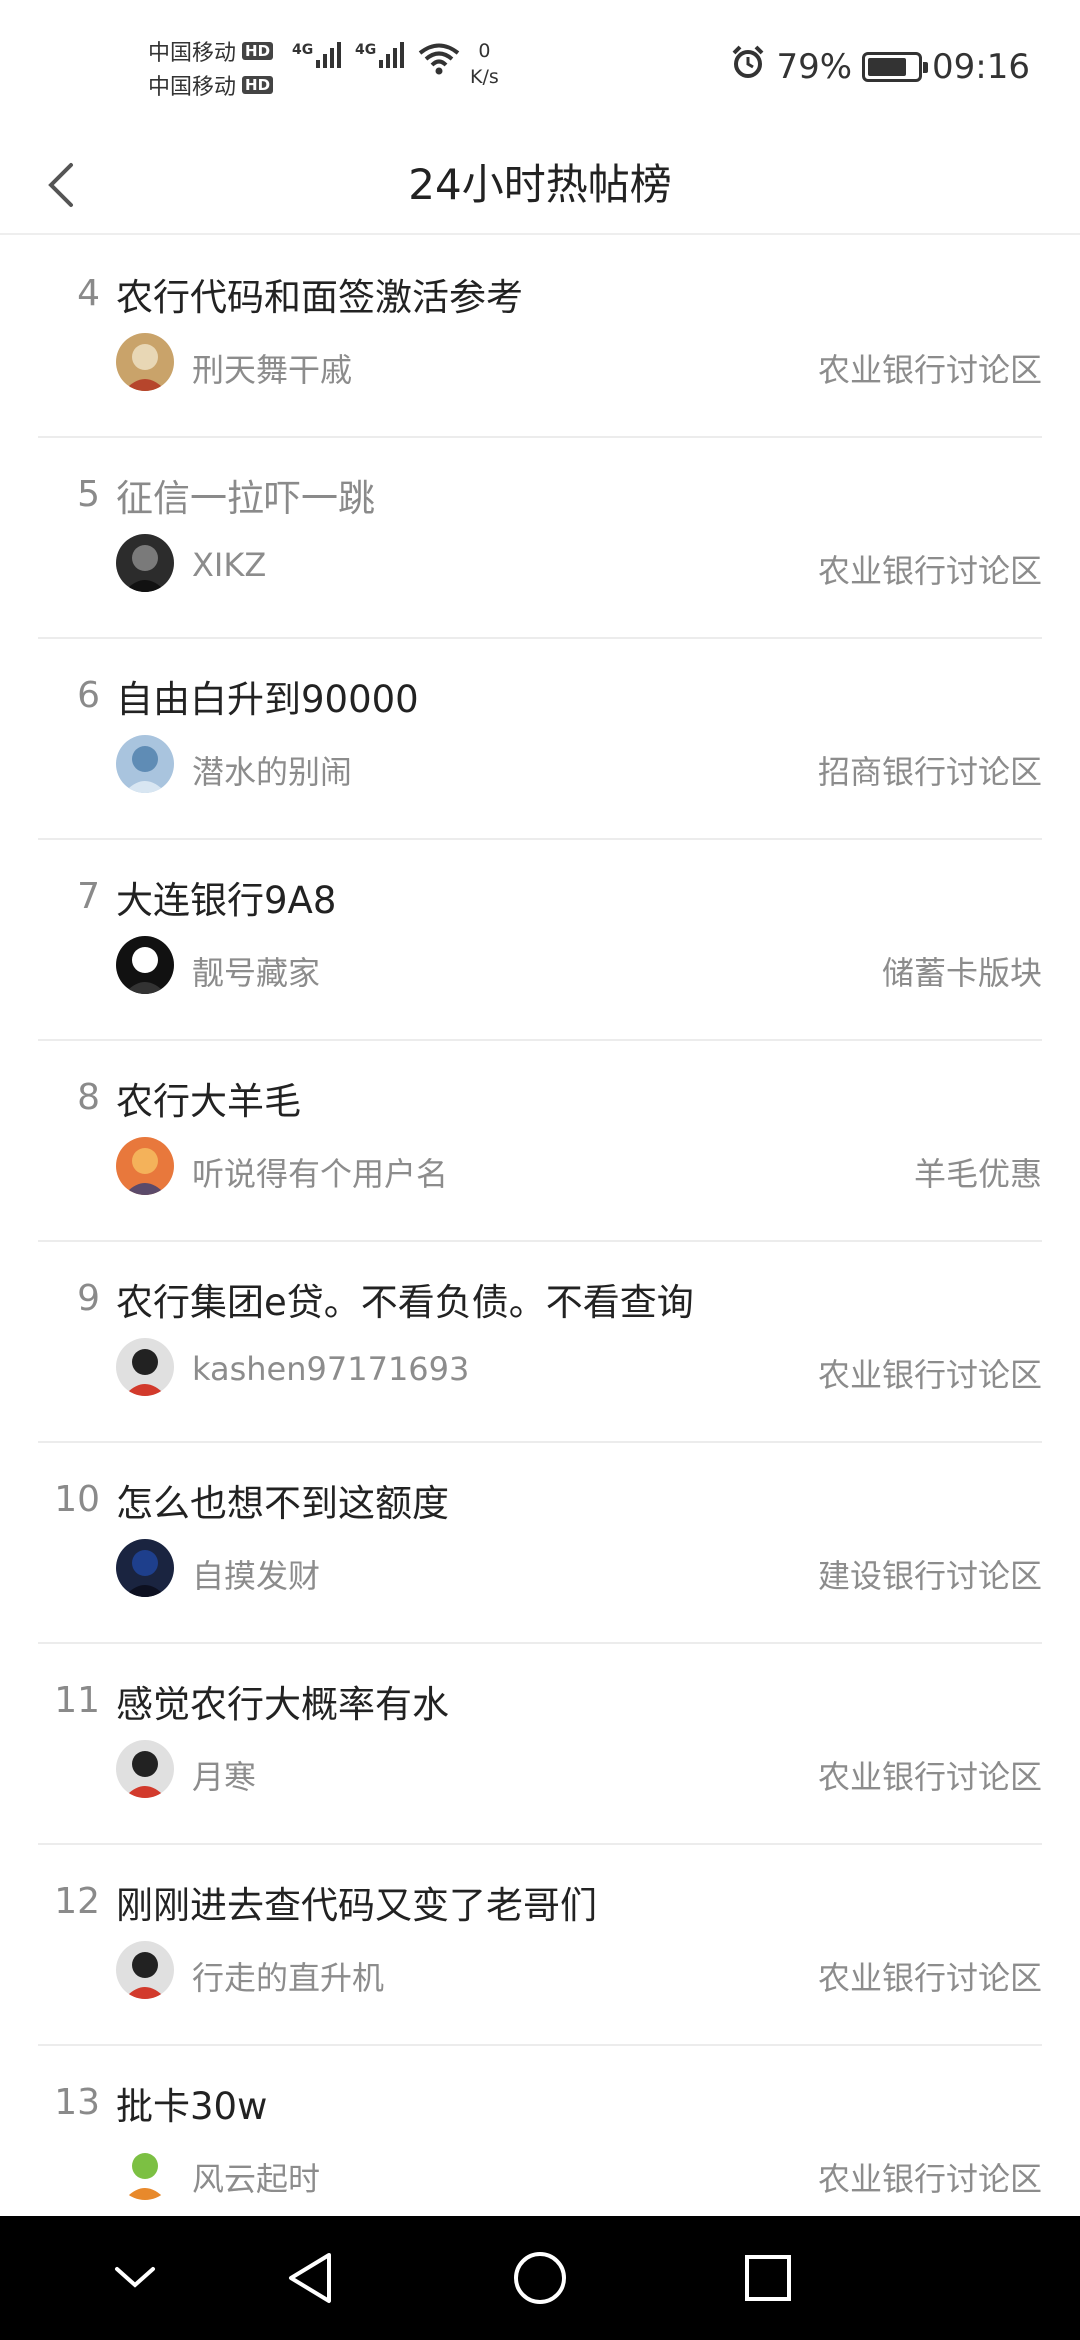 Image resolution: width=1080 pixels, height=2340 pixels. I want to click on post-author: 潜水的别闹, so click(272, 770).